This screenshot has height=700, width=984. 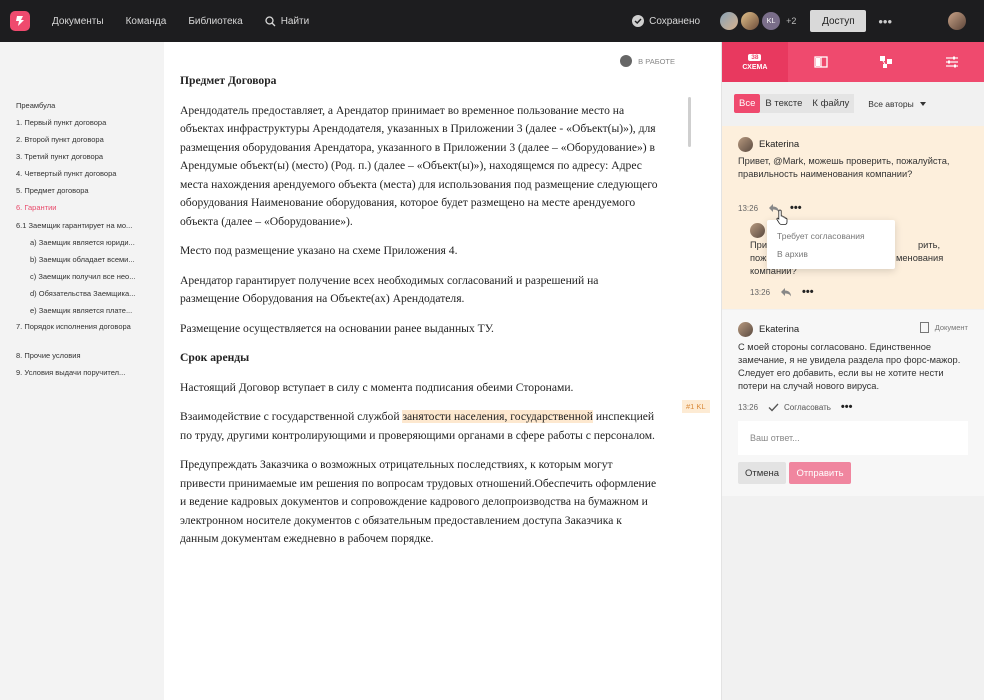 I want to click on book-icon, so click(x=820, y=62).